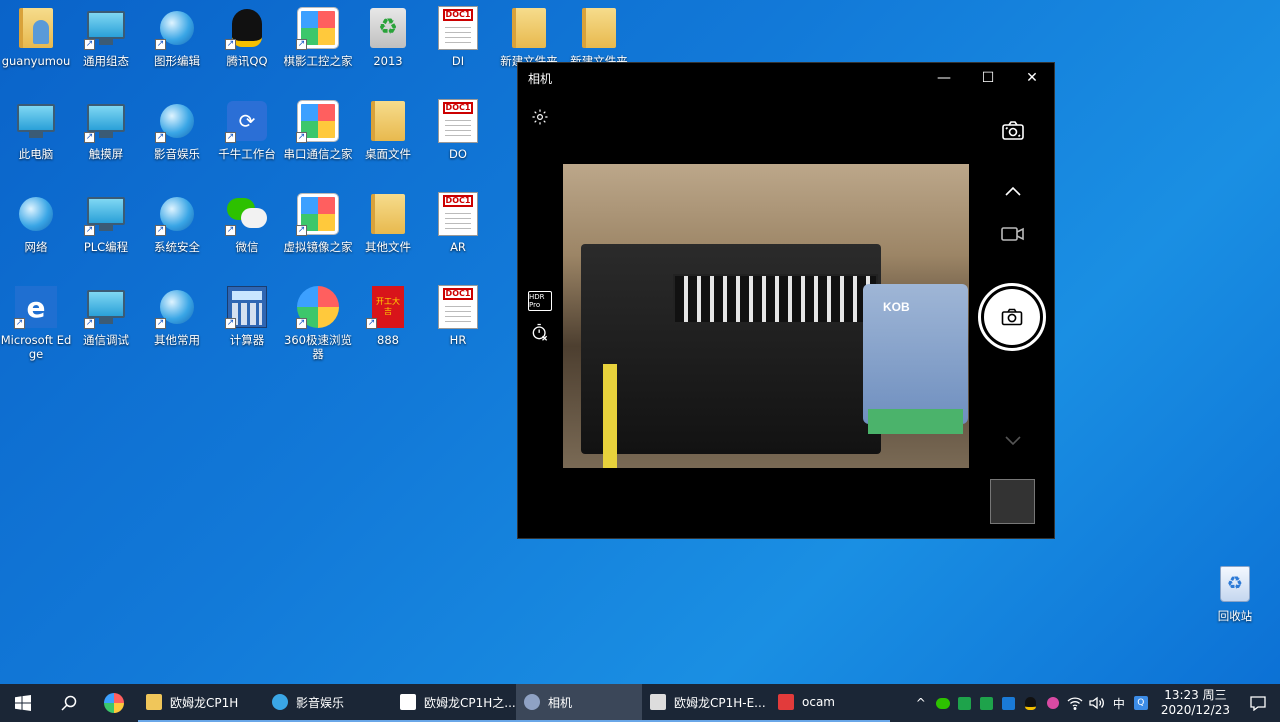 Image resolution: width=1280 pixels, height=722 pixels. What do you see at coordinates (540, 117) in the screenshot?
I see `gear-icon` at bounding box center [540, 117].